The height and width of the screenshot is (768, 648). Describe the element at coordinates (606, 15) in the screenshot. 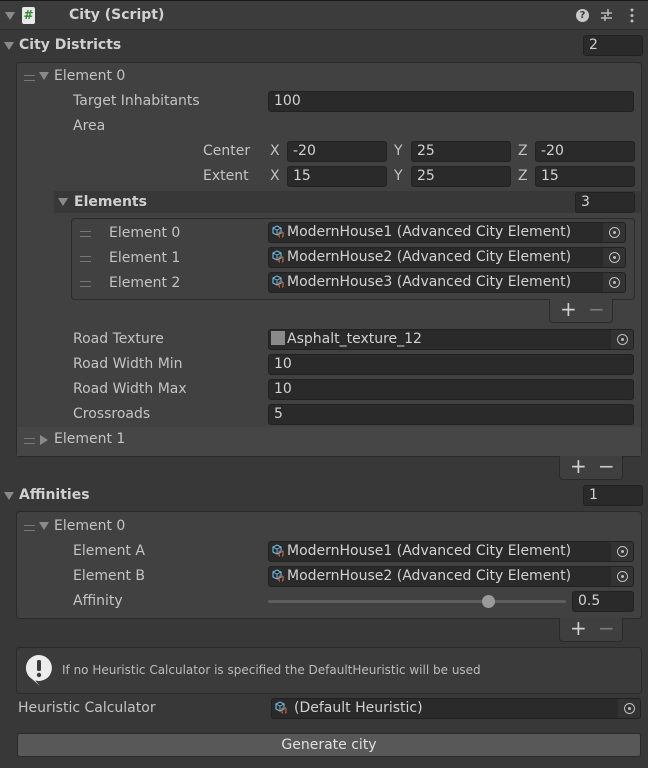

I see `preset-icon` at that location.